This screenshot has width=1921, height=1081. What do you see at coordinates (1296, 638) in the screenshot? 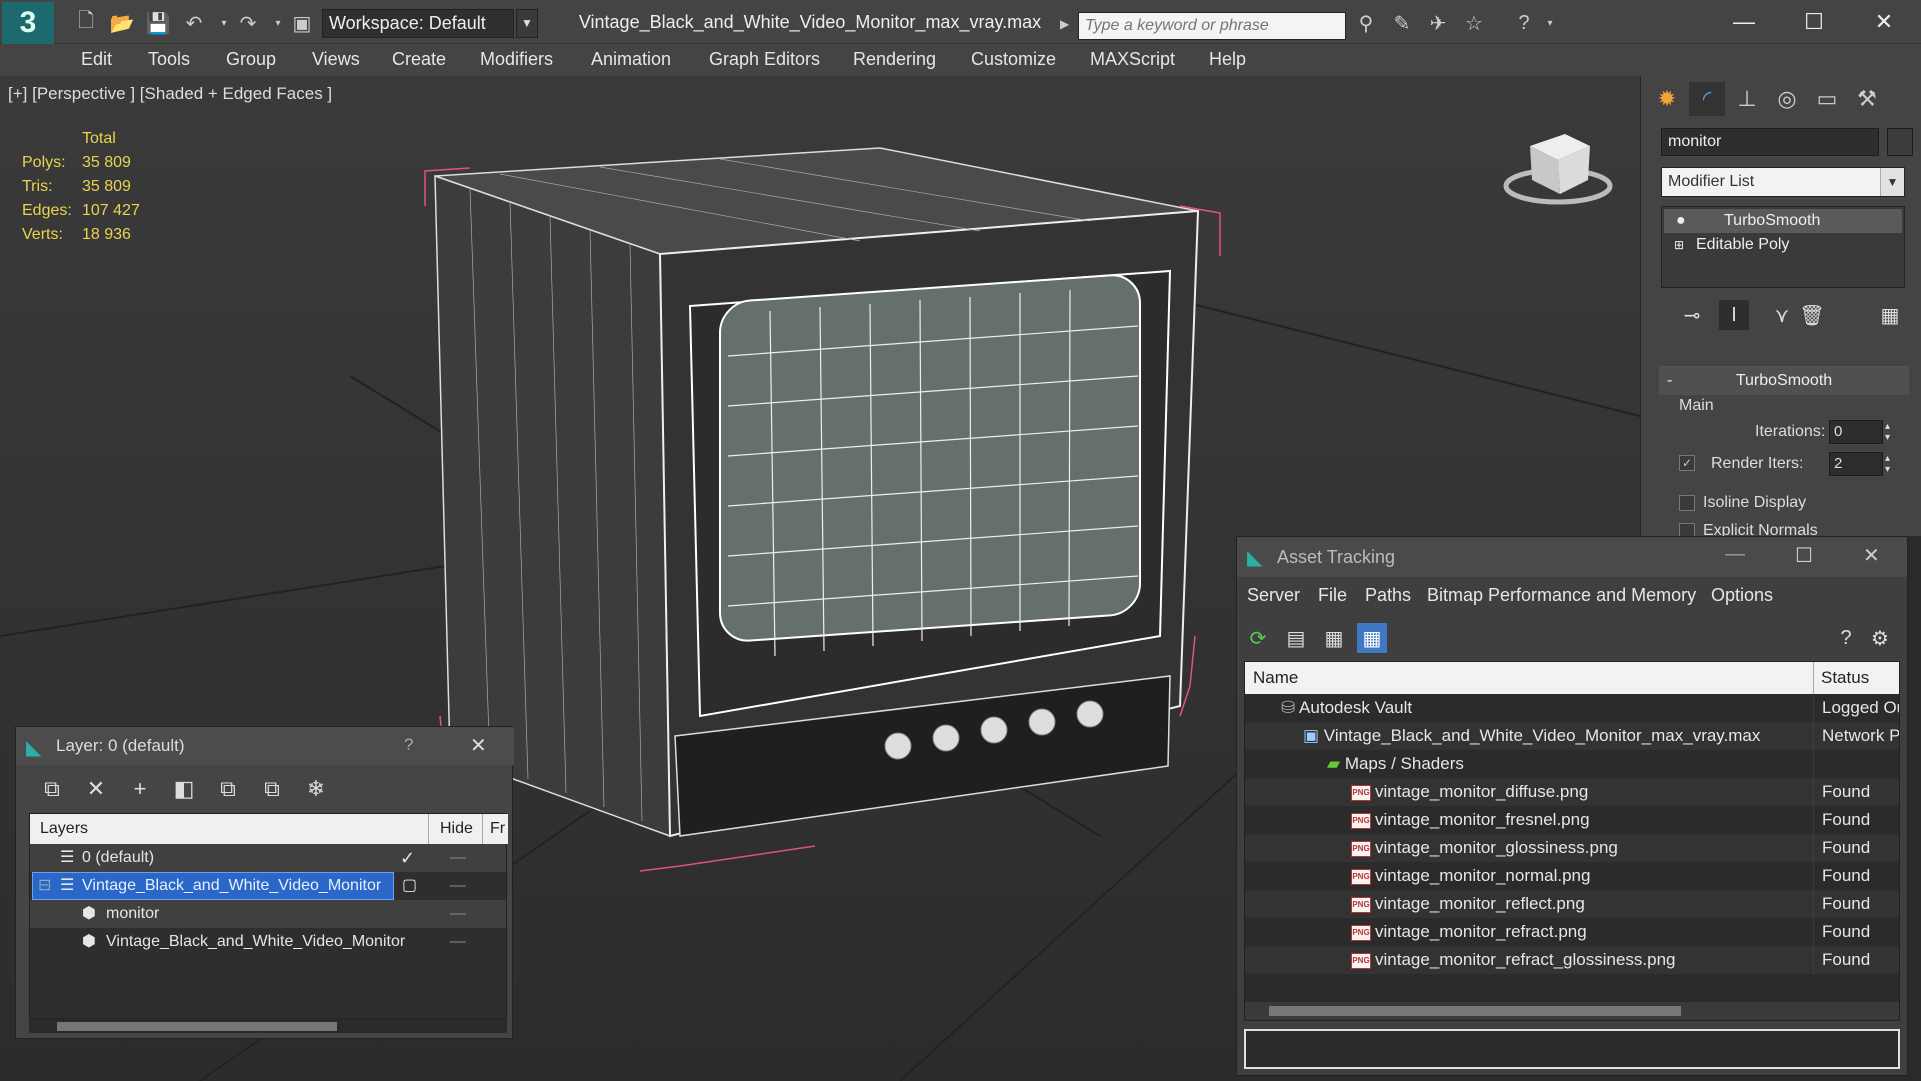
I see `list-view-icon: ▤` at bounding box center [1296, 638].